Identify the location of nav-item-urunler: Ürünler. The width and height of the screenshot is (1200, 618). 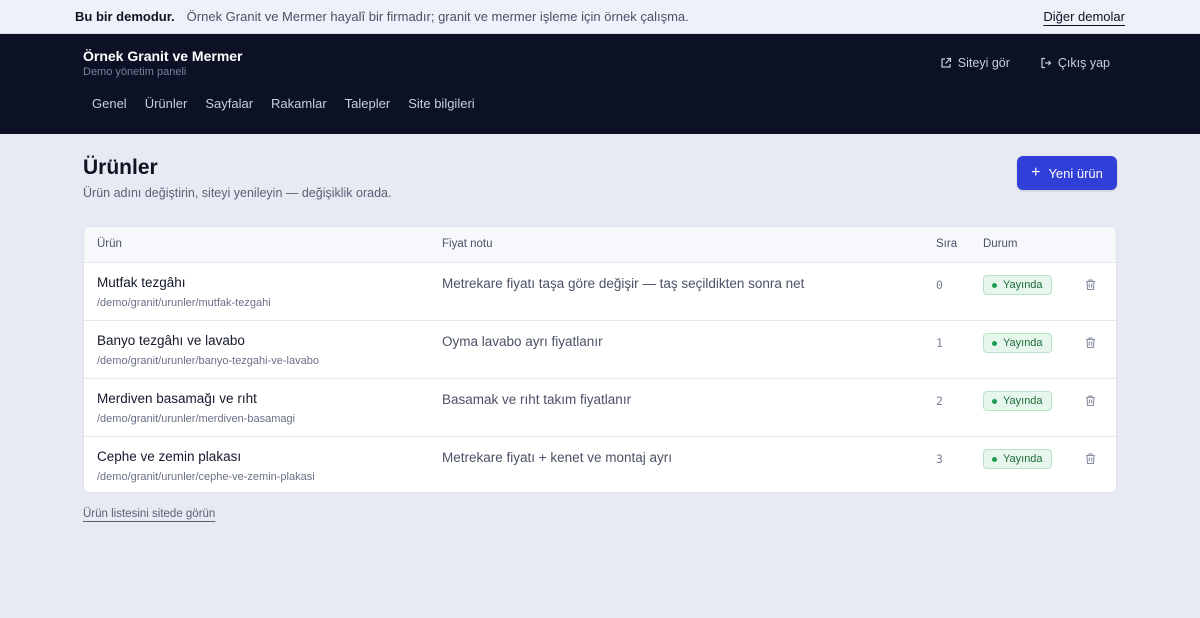
(166, 103).